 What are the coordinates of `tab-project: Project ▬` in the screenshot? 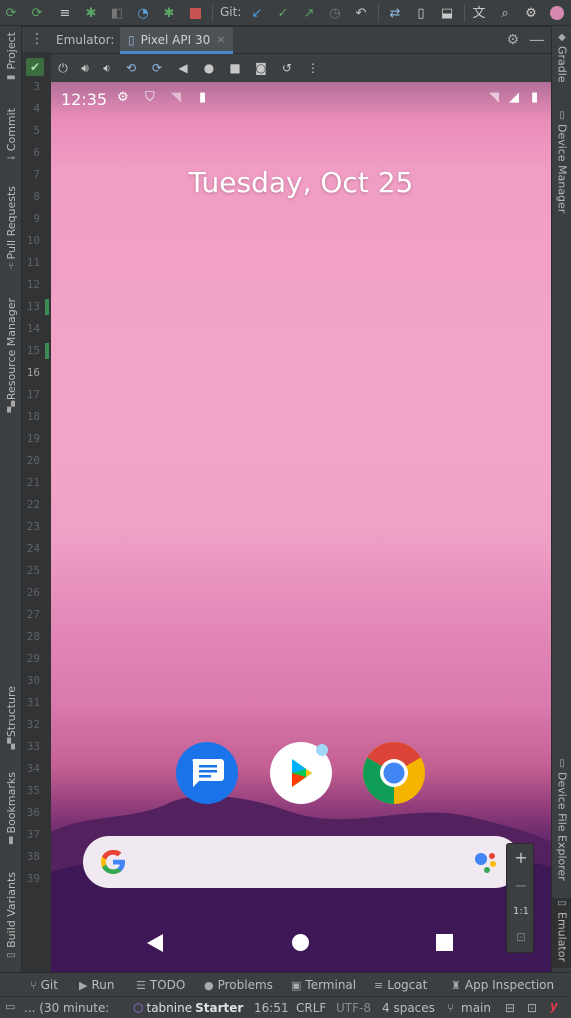 It's located at (11, 57).